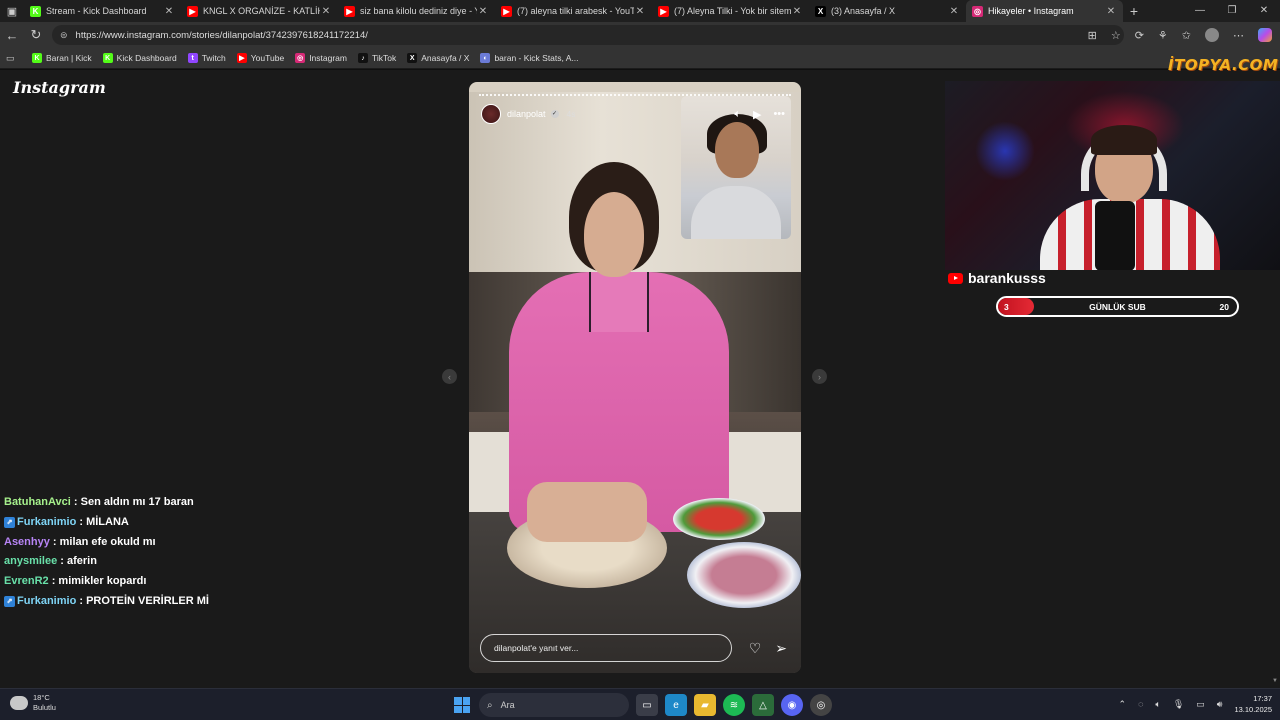 The image size is (1280, 720). What do you see at coordinates (1212, 35) in the screenshot?
I see `profile-avatar` at bounding box center [1212, 35].